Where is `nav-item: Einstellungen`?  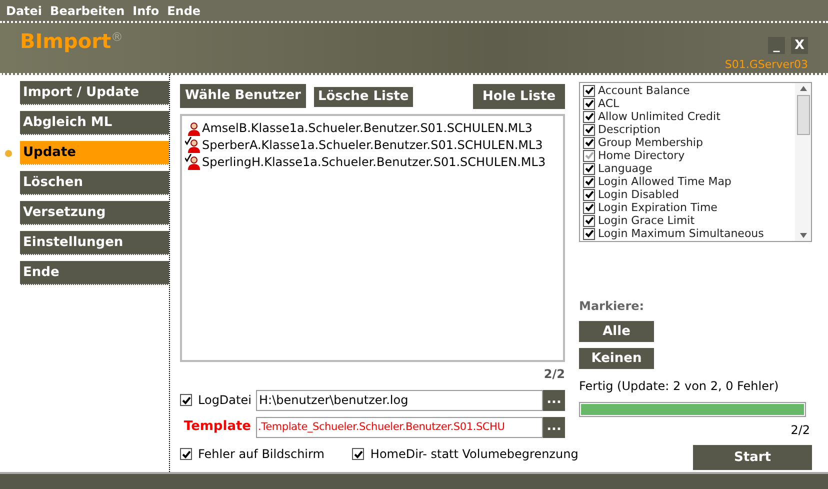
nav-item: Einstellungen is located at coordinates (94, 243).